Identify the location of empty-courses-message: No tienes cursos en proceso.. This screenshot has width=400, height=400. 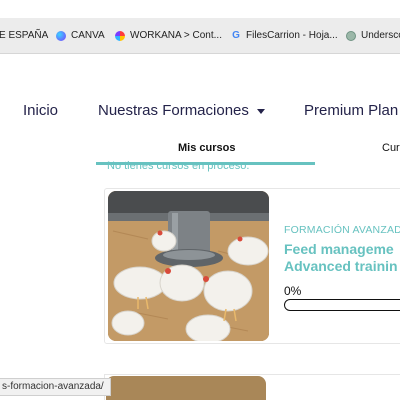
(178, 166).